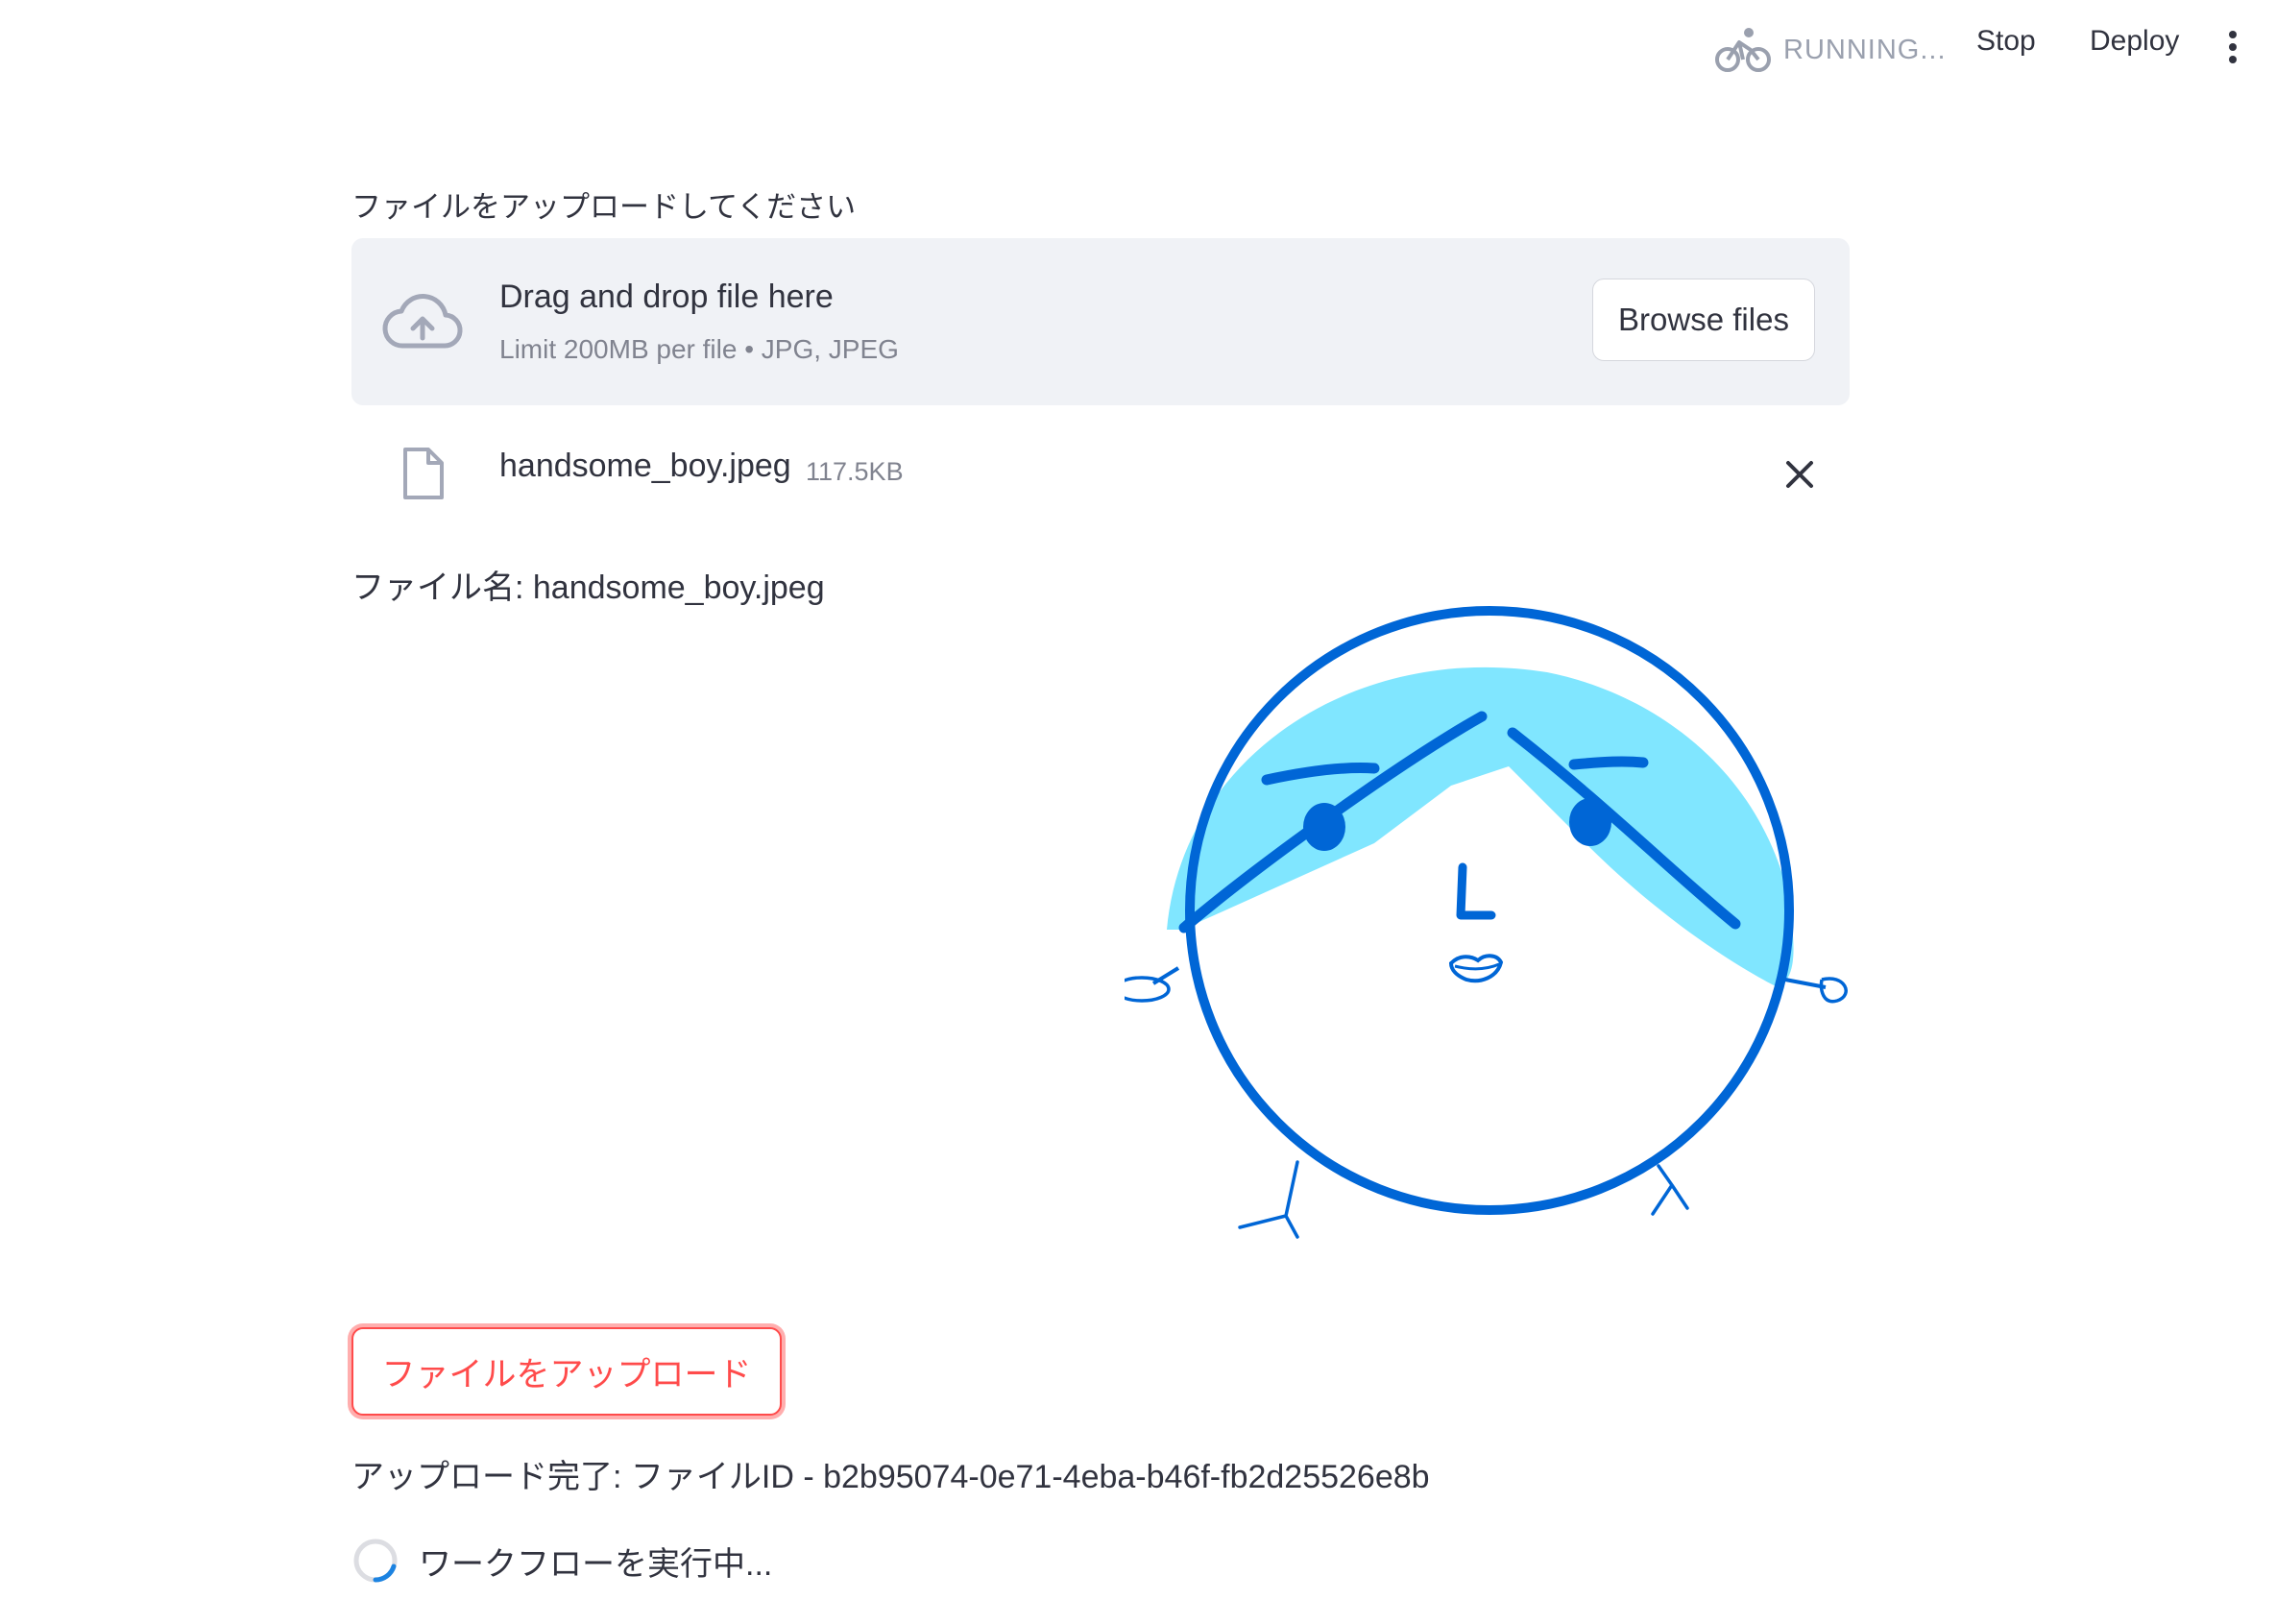  What do you see at coordinates (376, 1561) in the screenshot?
I see `spinner-icon` at bounding box center [376, 1561].